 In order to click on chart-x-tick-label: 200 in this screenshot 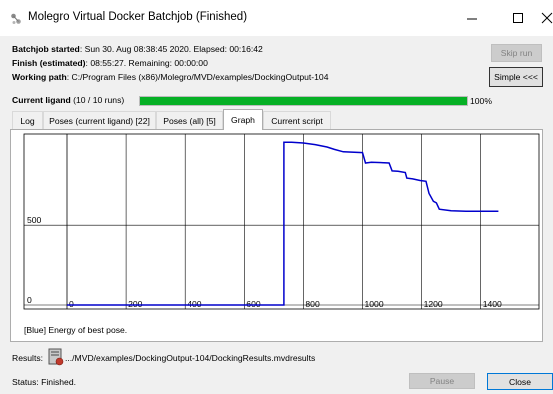, I will do `click(135, 304)`.